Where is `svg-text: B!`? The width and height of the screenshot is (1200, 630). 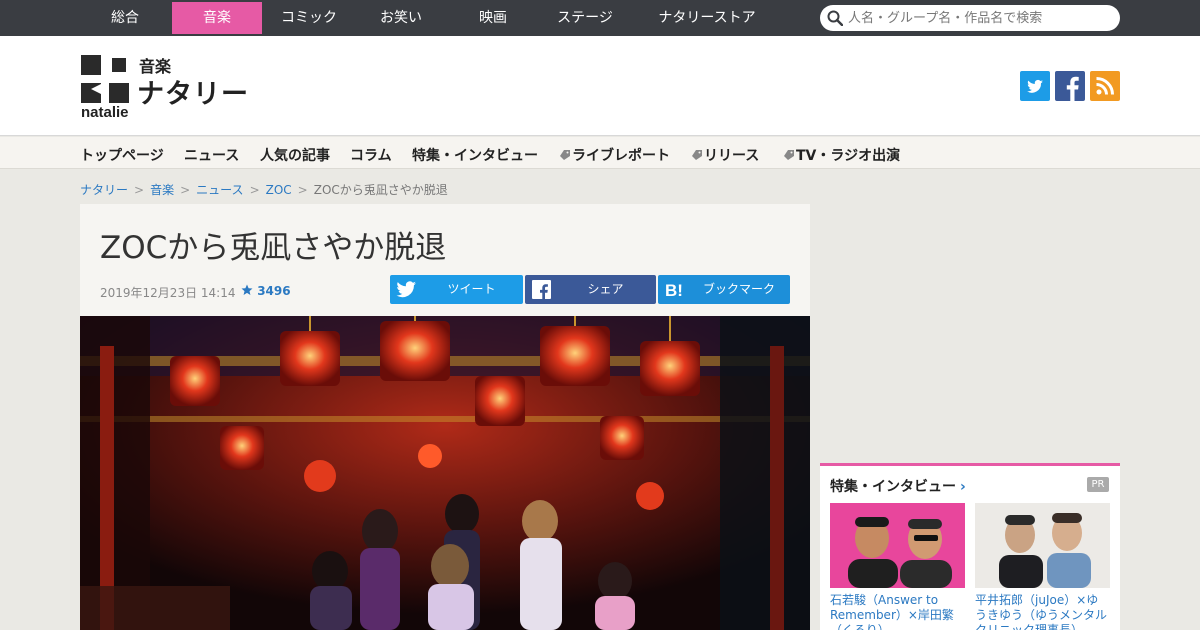 svg-text: B! is located at coordinates (674, 290).